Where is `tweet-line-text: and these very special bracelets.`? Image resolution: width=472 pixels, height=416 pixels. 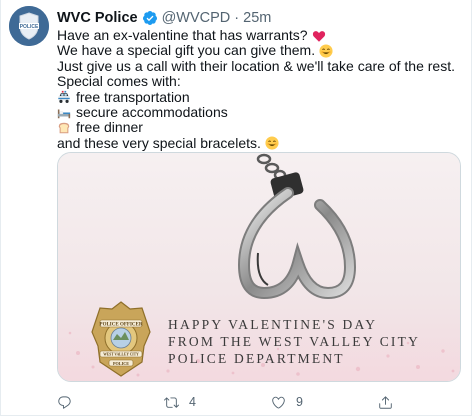
tweet-line-text: and these very special bracelets. is located at coordinates (159, 142).